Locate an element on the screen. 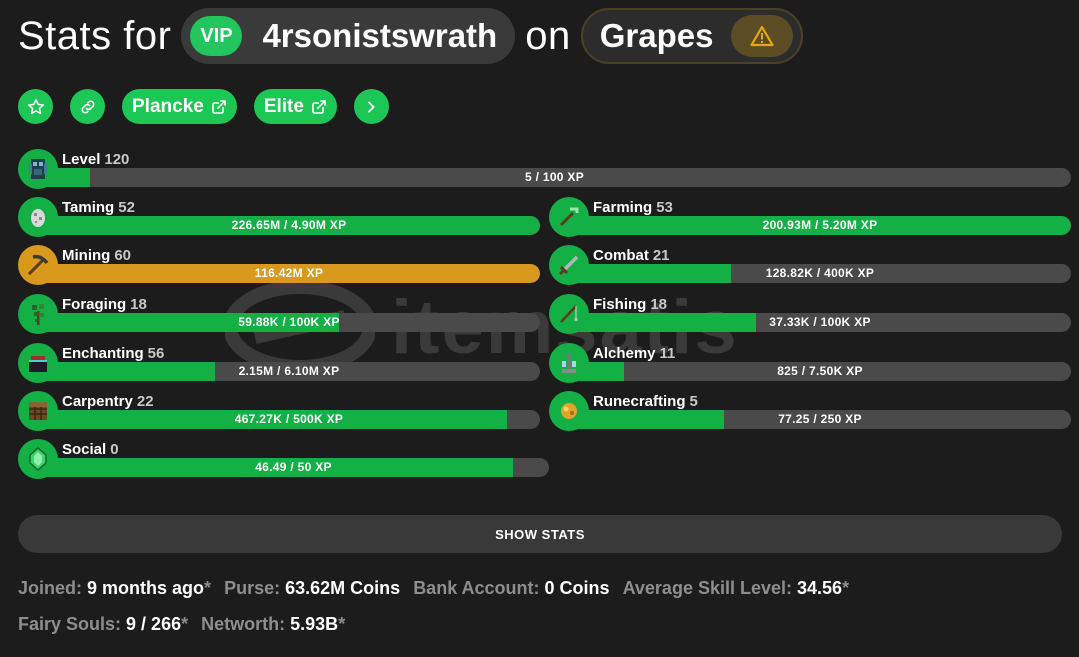  skill-label: Farming 53 is located at coordinates (633, 207).